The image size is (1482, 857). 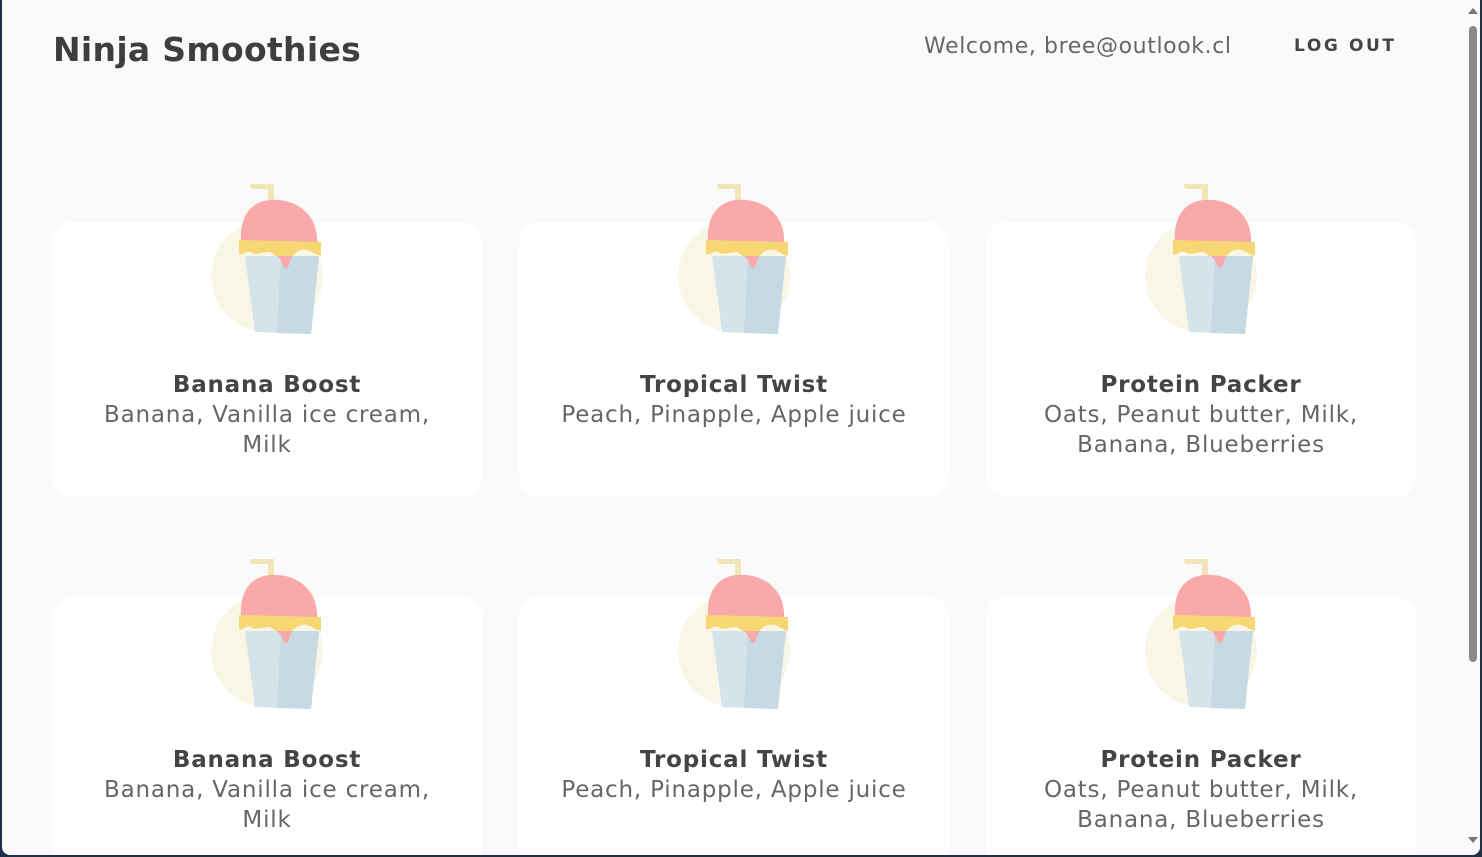 I want to click on scrollbar-thumb, so click(x=1473, y=344).